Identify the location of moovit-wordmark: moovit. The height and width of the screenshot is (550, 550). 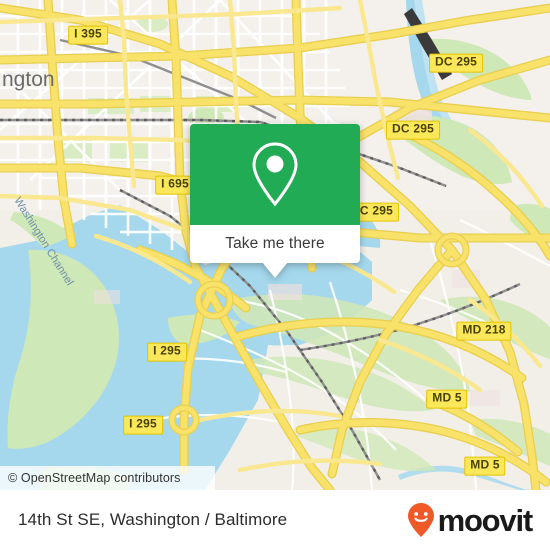
(485, 520).